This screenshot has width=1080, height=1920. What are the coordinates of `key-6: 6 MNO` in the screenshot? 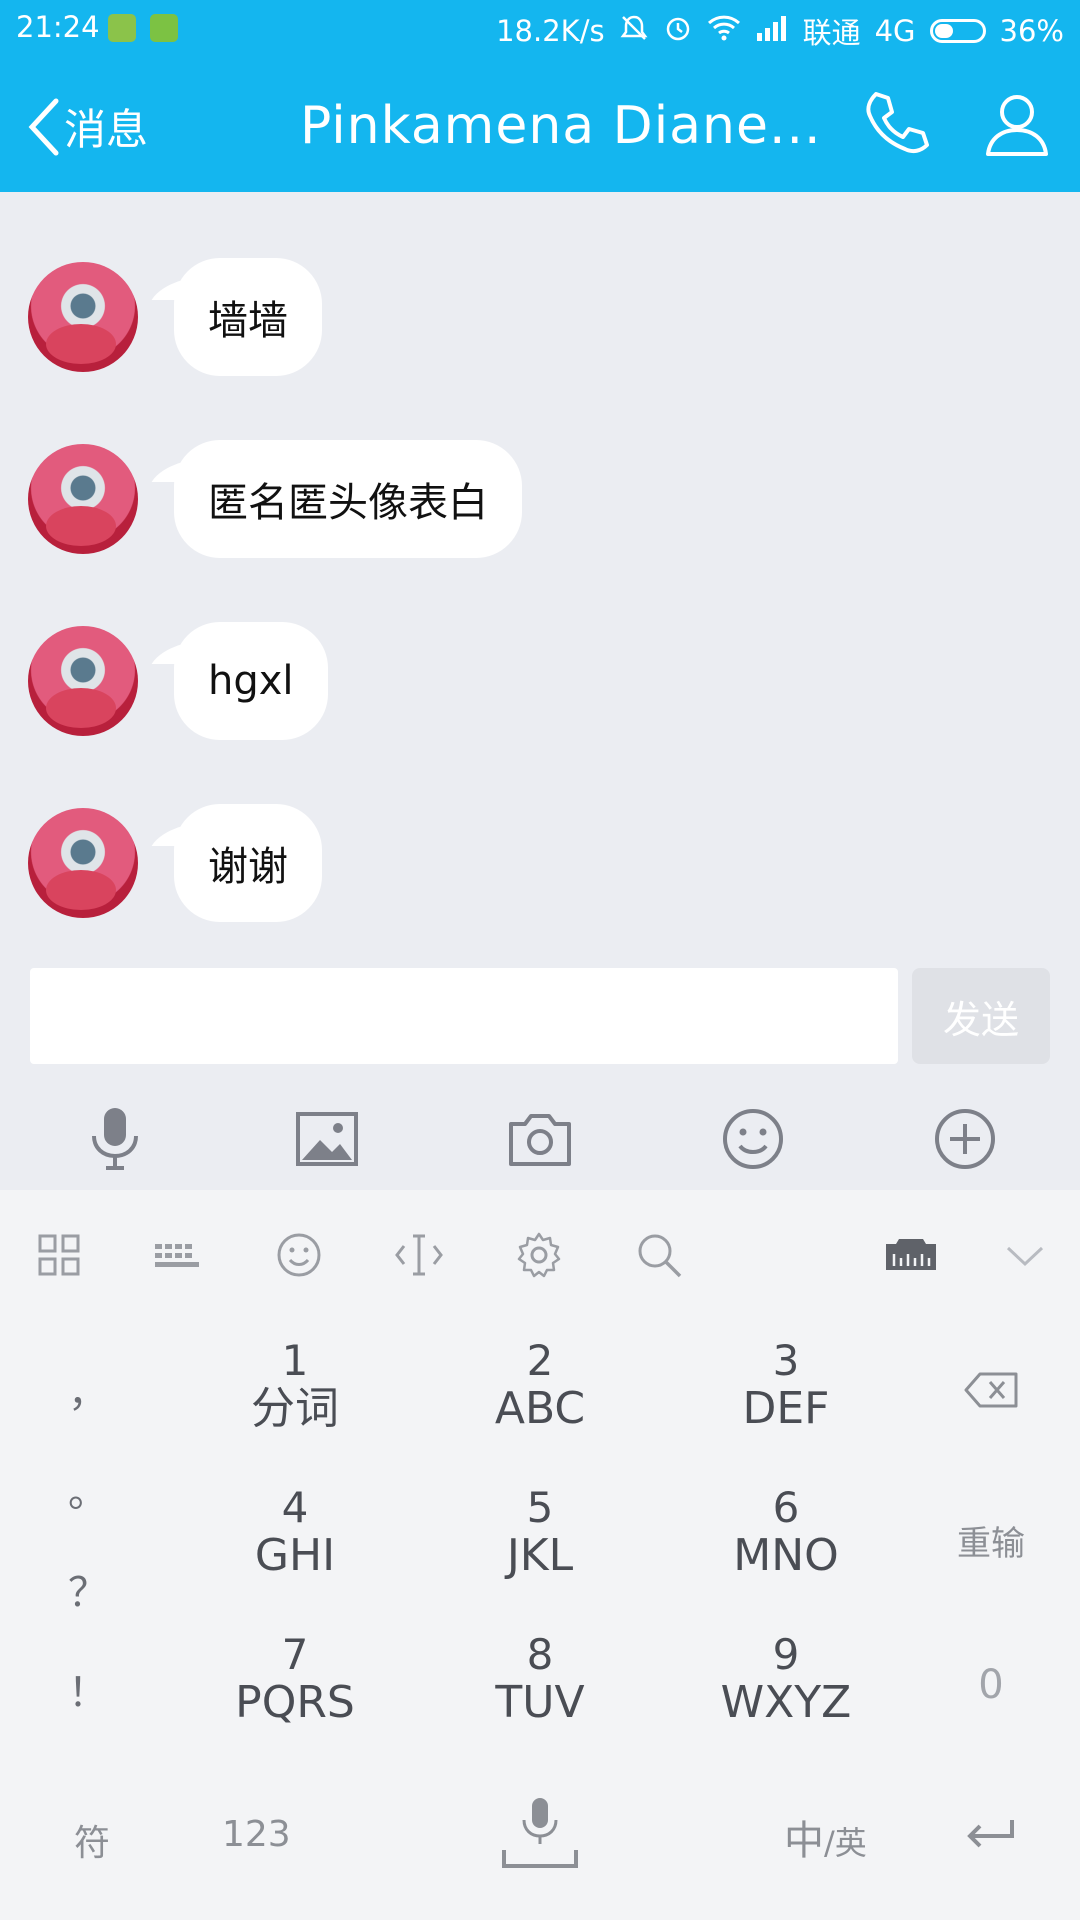 It's located at (786, 1533).